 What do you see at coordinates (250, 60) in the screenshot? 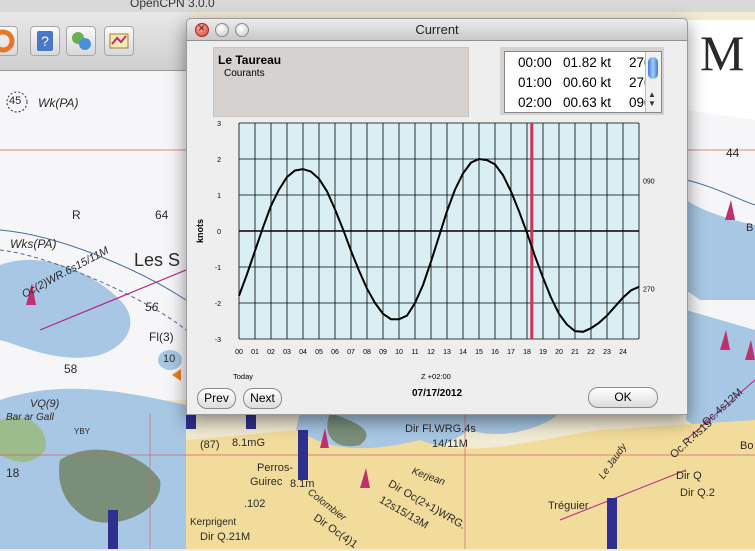
I see `station-name: Le Taureau` at bounding box center [250, 60].